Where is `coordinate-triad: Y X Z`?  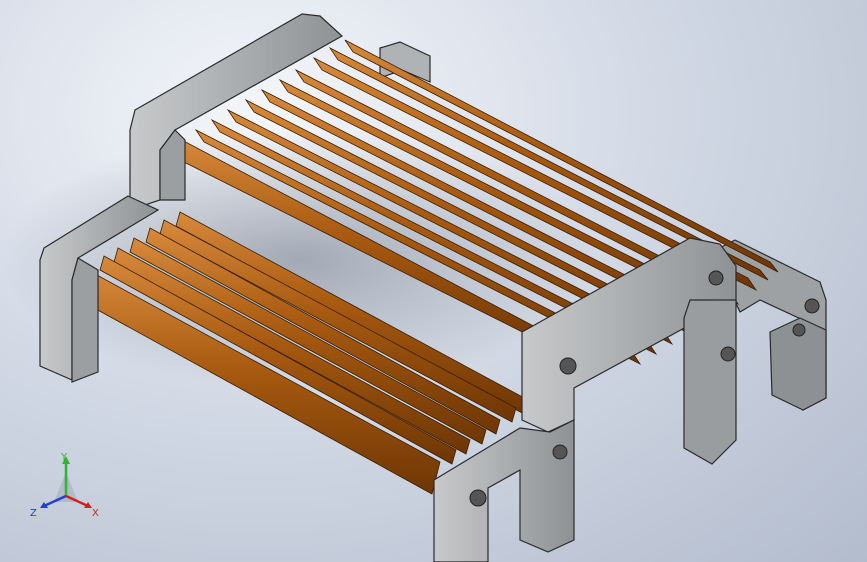 coordinate-triad: Y X Z is located at coordinates (64, 485).